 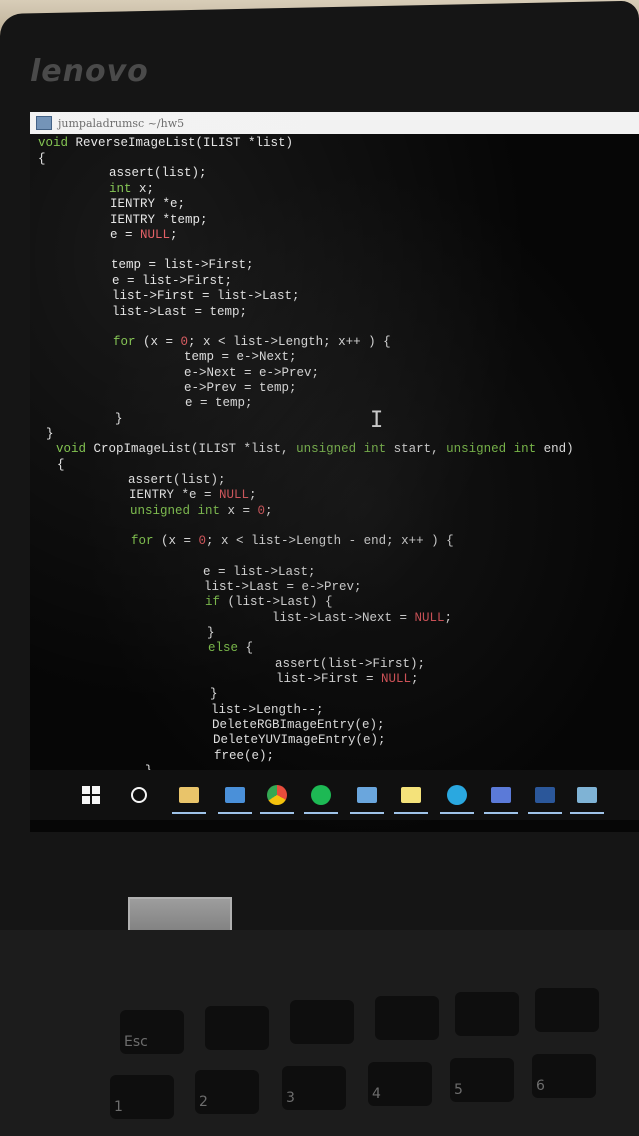 What do you see at coordinates (143, 189) in the screenshot?
I see `code-text: x;` at bounding box center [143, 189].